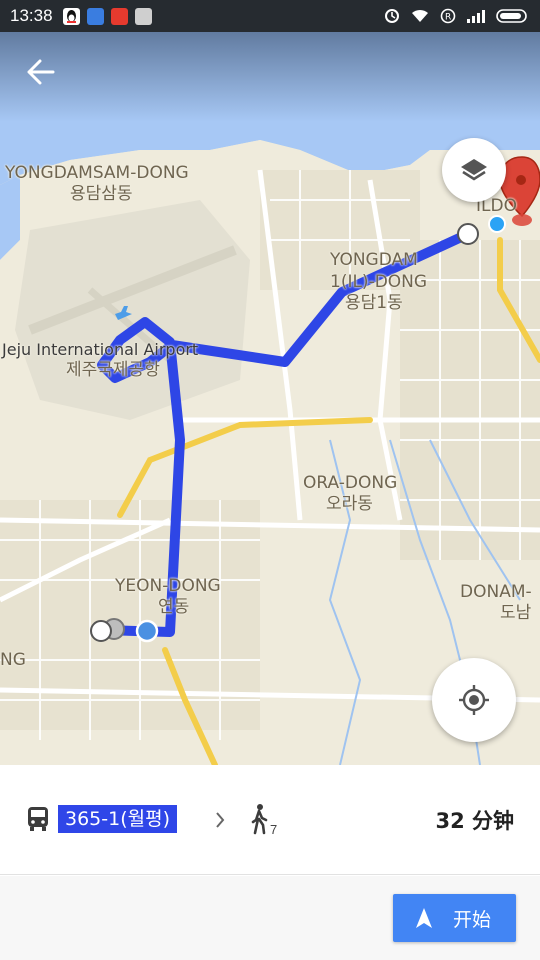 This screenshot has width=540, height=960. I want to click on map-label-donam-ko: 도남, so click(516, 613).